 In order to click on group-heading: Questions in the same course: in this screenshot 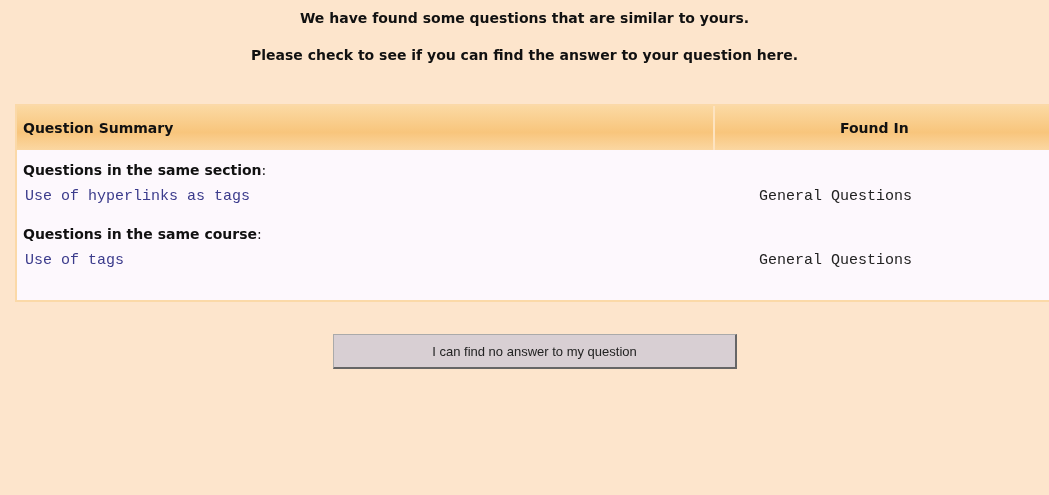, I will do `click(142, 234)`.